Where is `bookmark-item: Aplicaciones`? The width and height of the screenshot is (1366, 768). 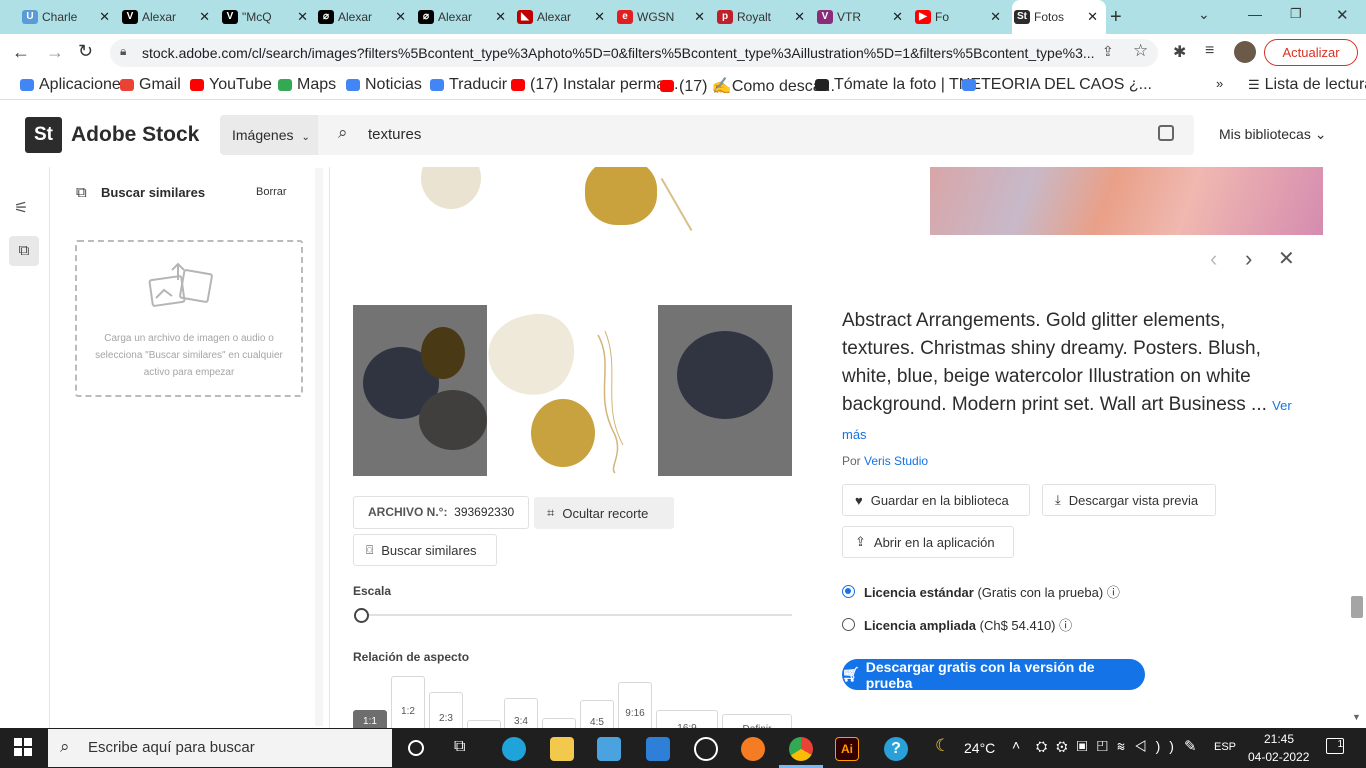 bookmark-item: Aplicaciones is located at coordinates (74, 85).